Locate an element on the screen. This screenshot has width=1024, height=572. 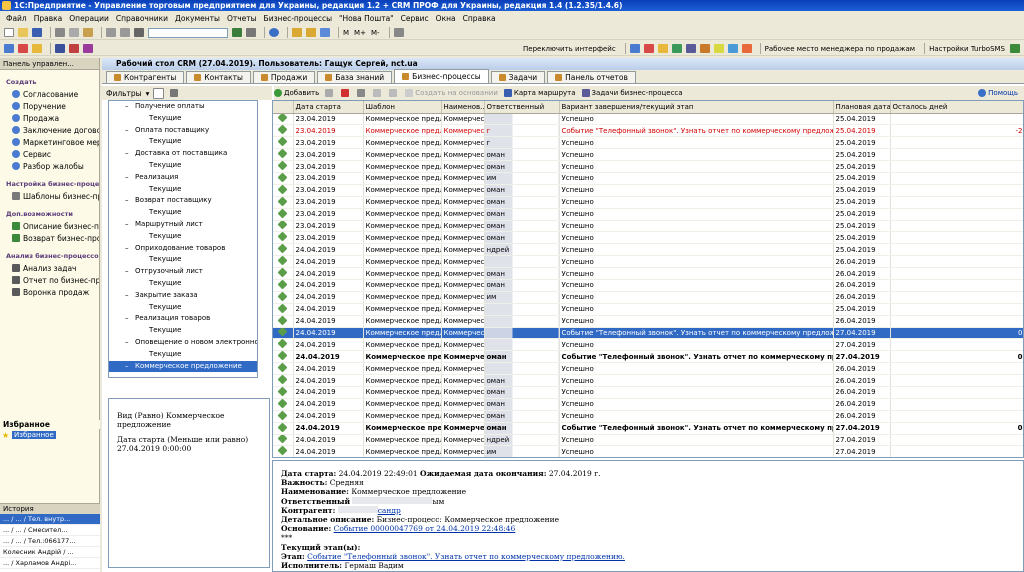
column-header: Ответственный is located at coordinates (522, 107).